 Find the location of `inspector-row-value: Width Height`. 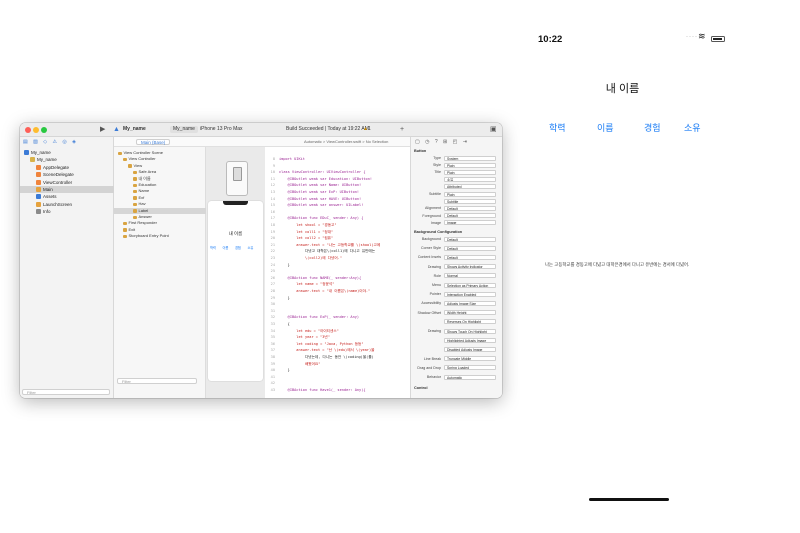

inspector-row-value: Width Height is located at coordinates (470, 313).